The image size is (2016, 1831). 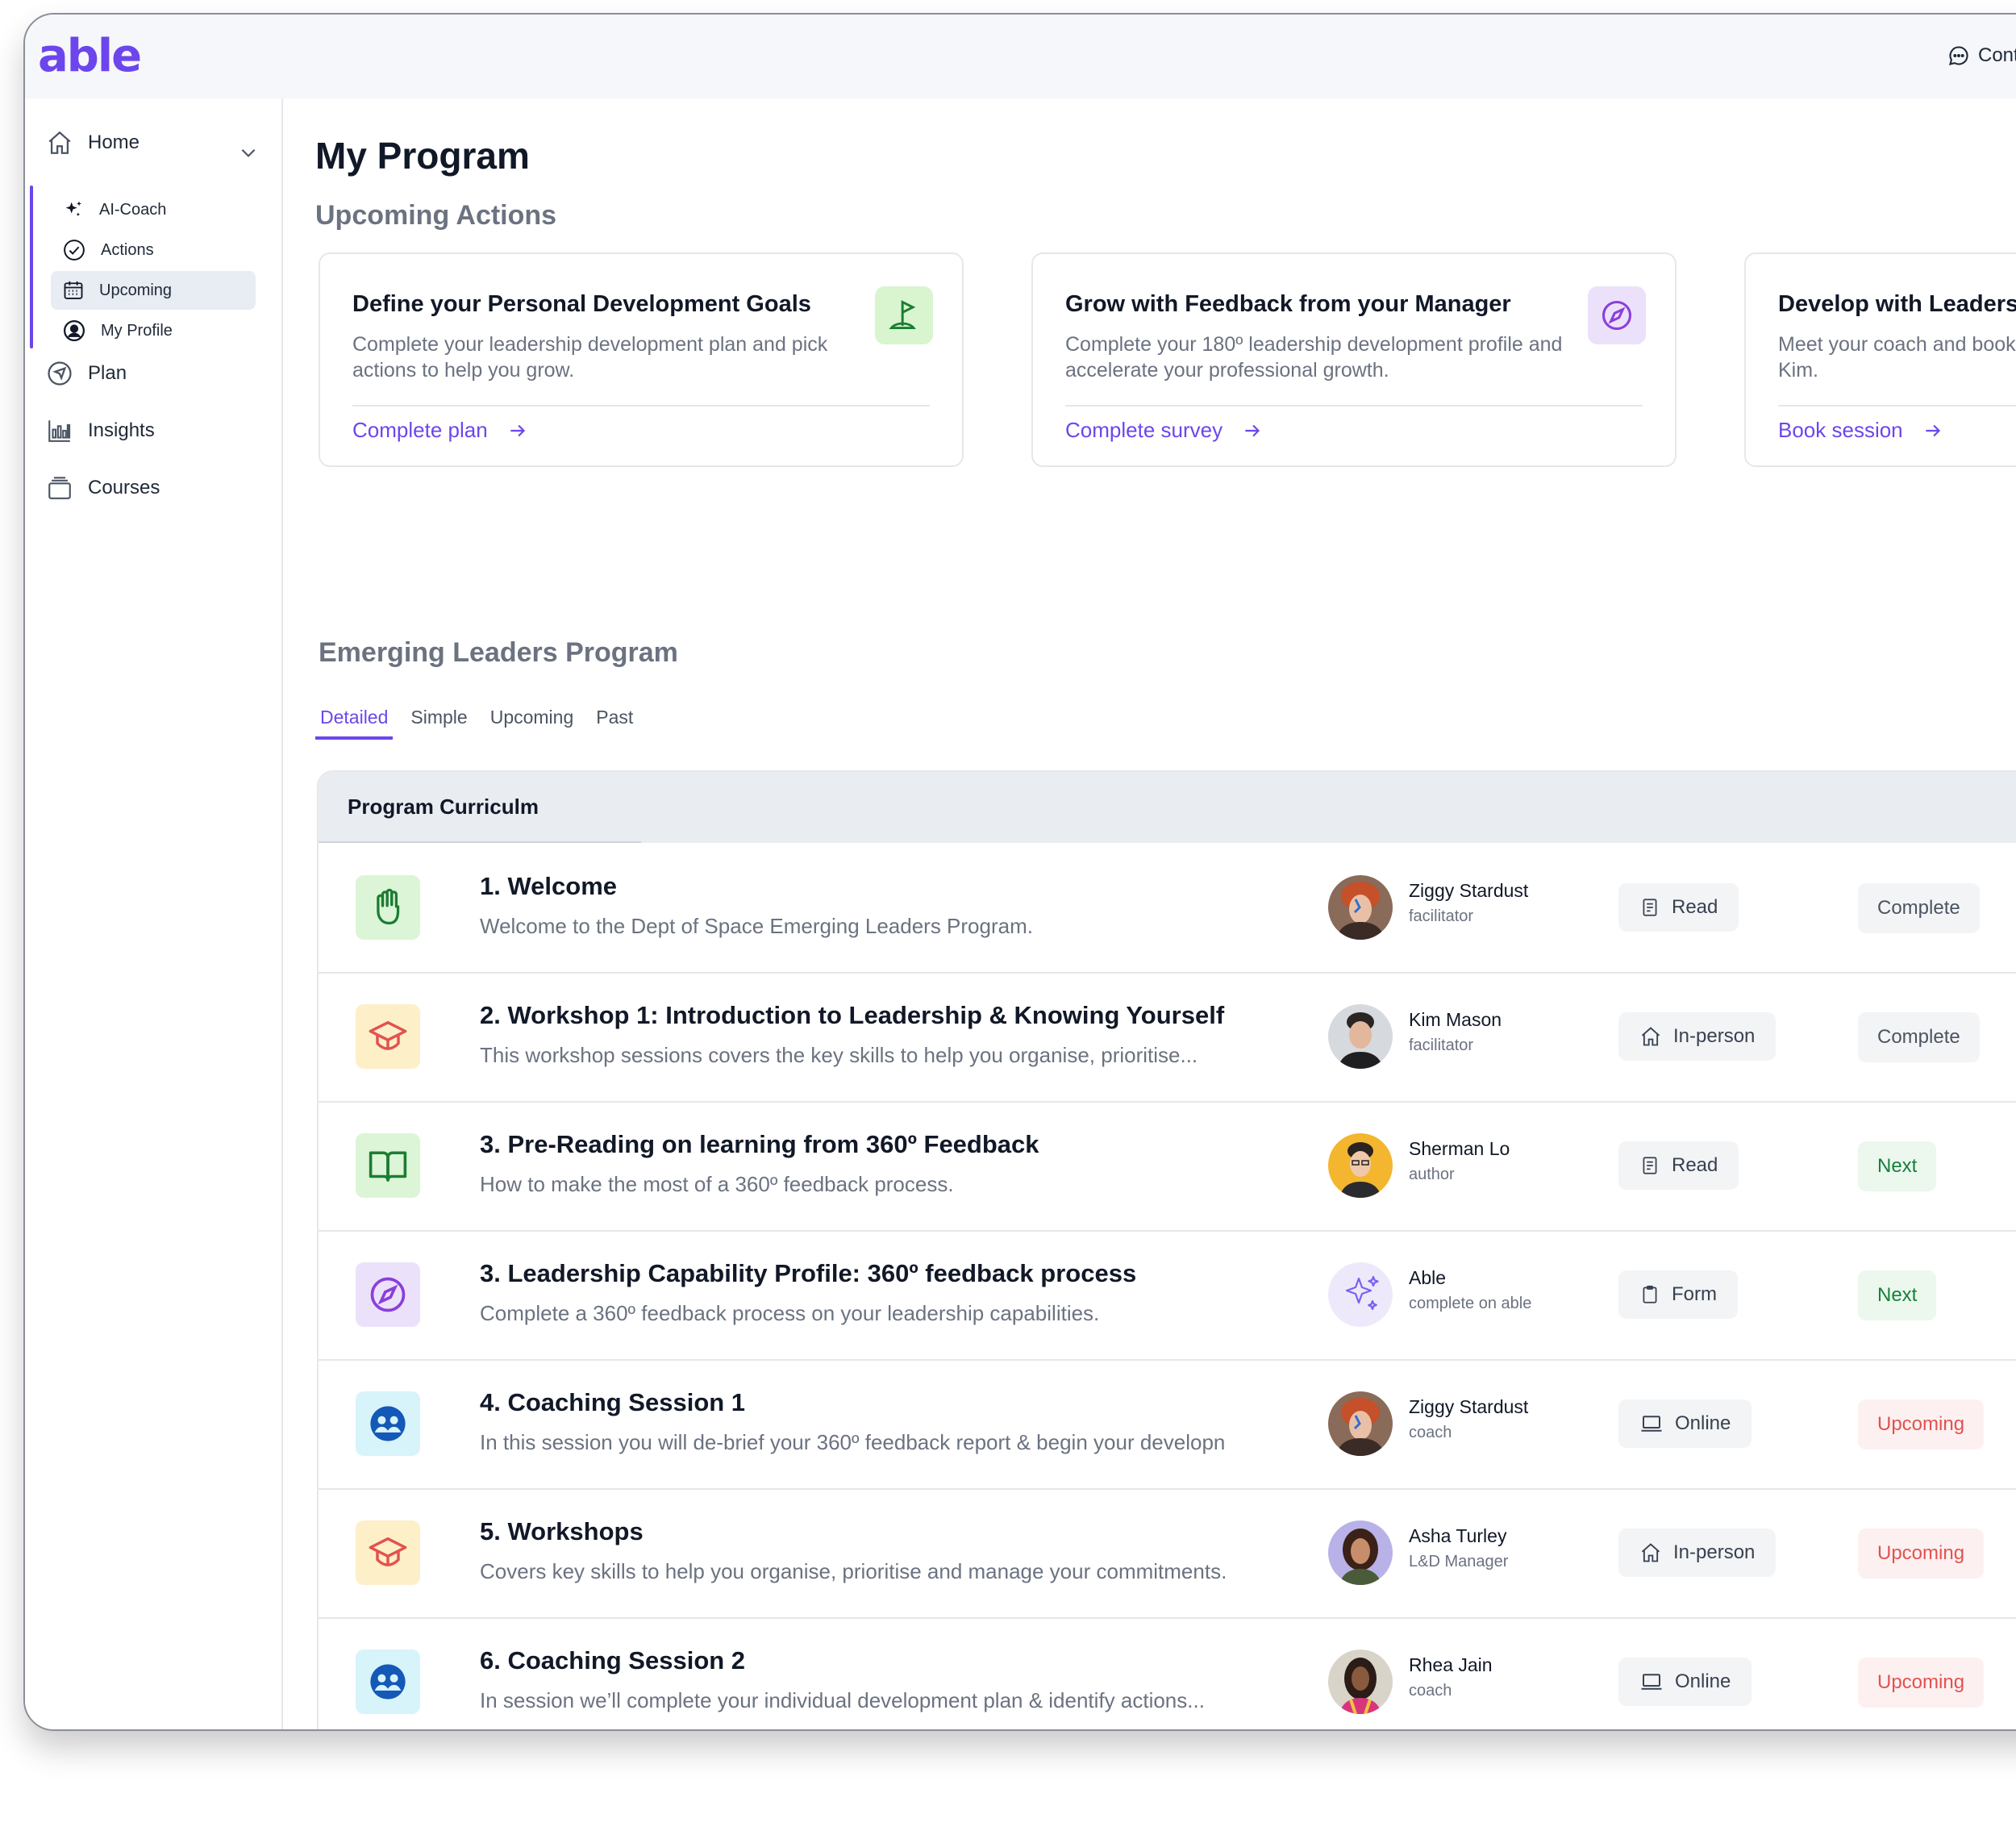 I want to click on sidebar-item-home: Home, so click(x=93, y=142).